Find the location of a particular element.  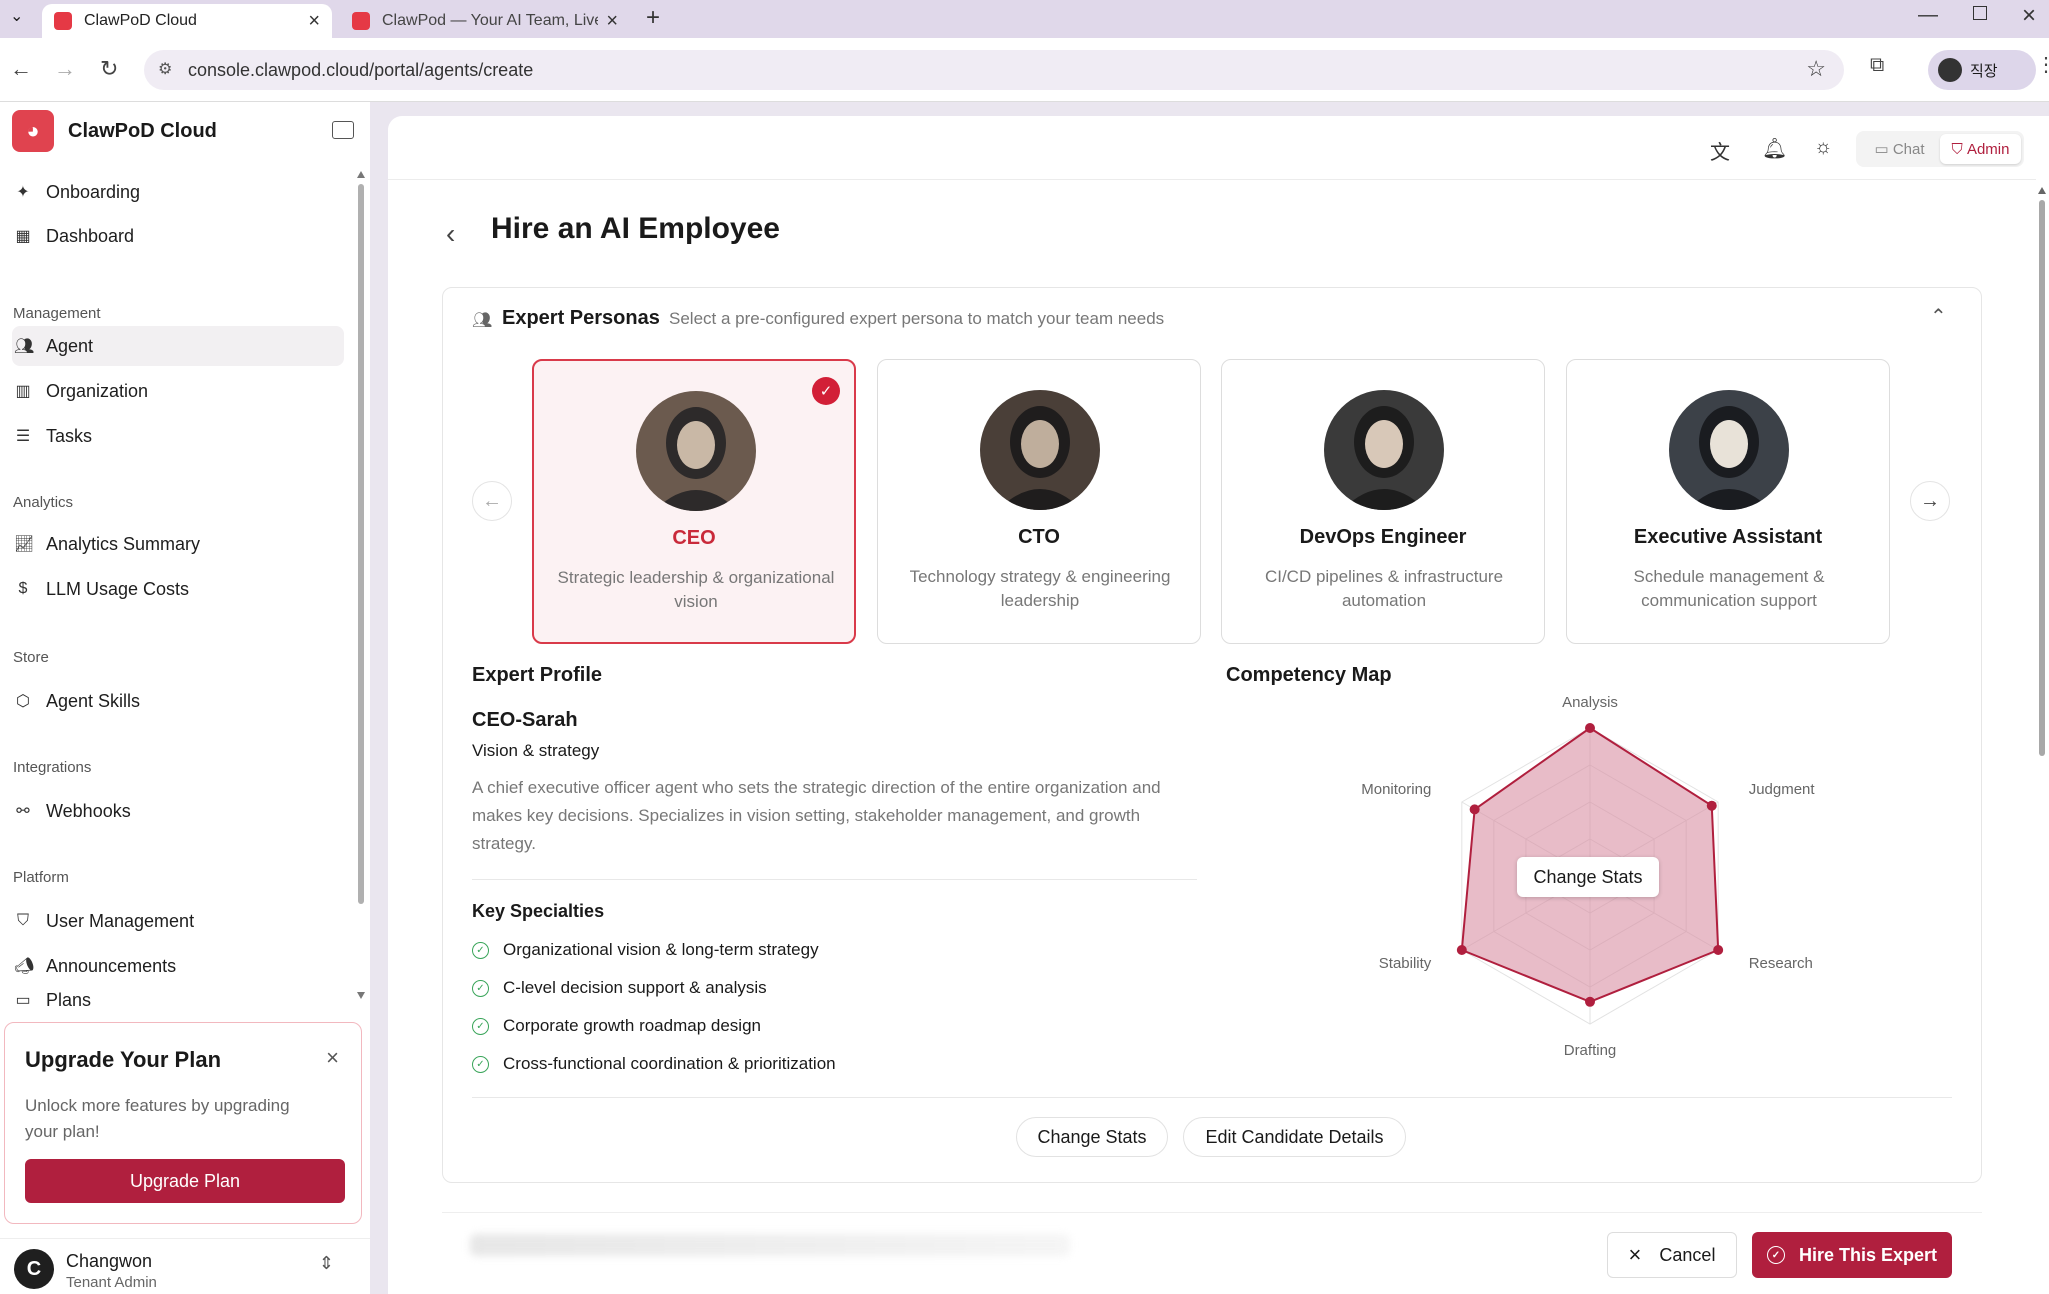

specialty-item: ✓ Corporate growth roadmap design is located at coordinates (616, 1026).